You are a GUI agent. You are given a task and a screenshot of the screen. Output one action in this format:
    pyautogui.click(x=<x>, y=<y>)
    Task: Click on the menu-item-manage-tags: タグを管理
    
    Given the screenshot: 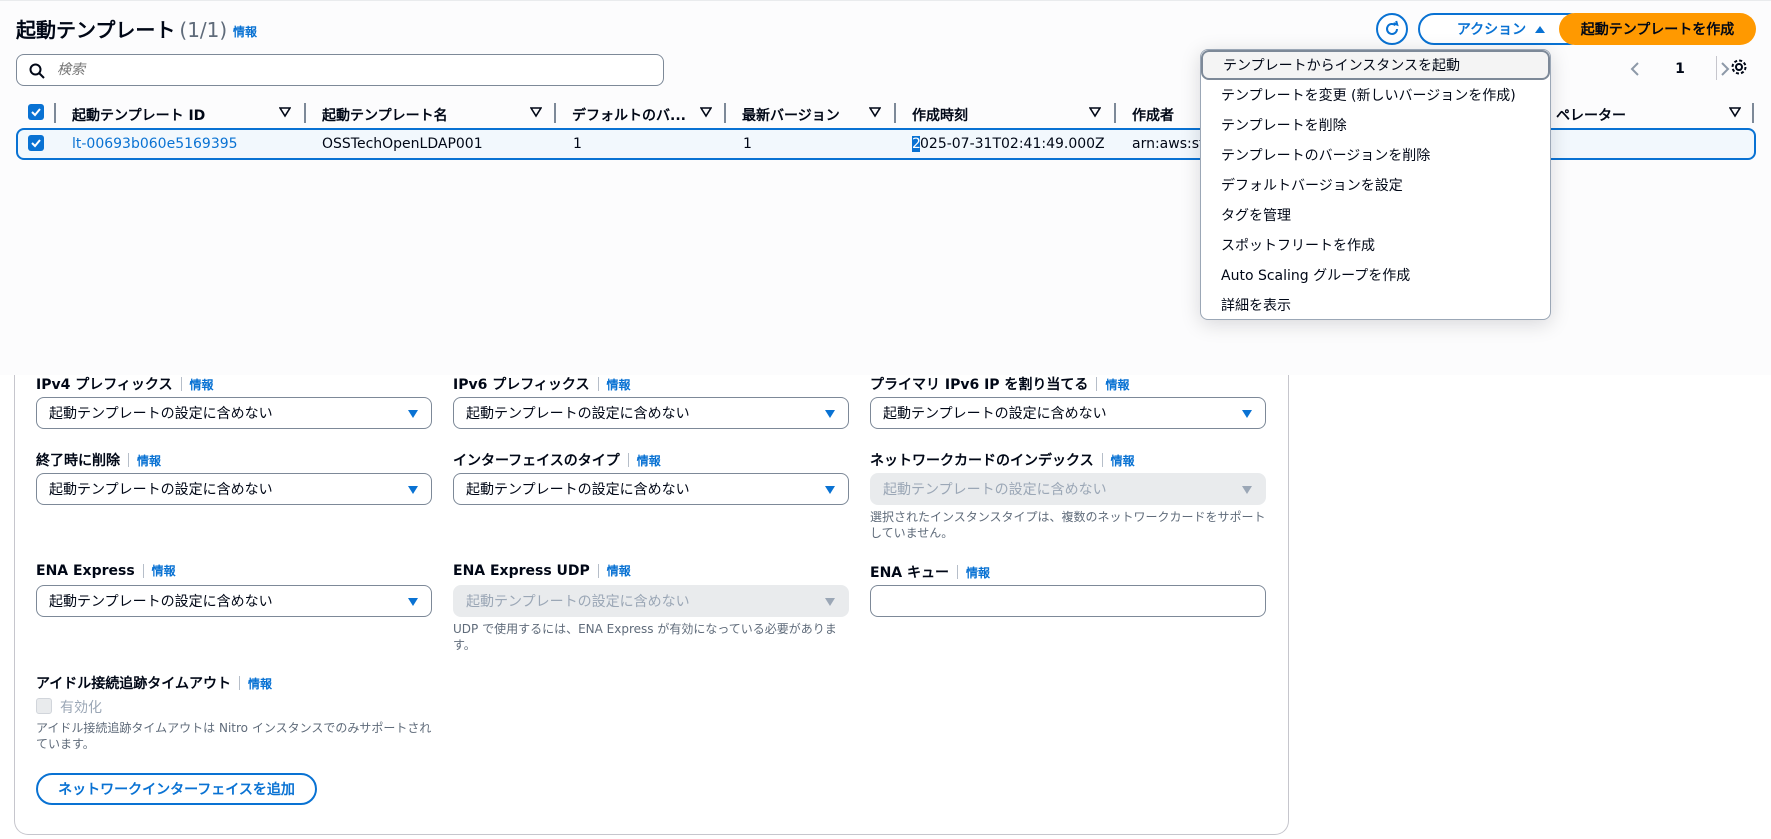 What is the action you would take?
    pyautogui.click(x=1375, y=215)
    